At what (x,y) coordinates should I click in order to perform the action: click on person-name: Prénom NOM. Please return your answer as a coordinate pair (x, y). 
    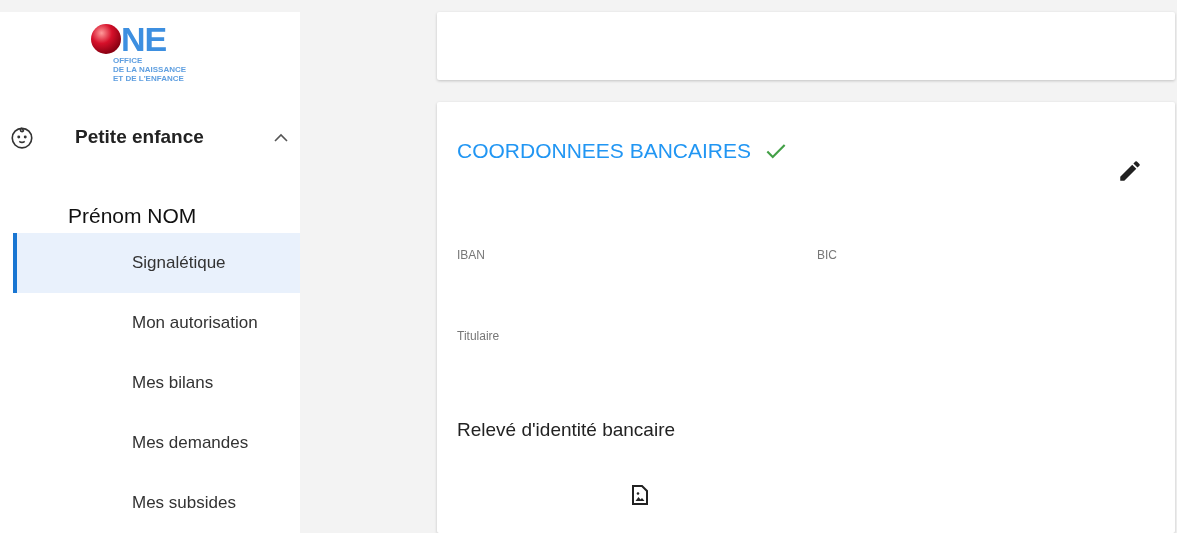
    Looking at the image, I should click on (133, 215).